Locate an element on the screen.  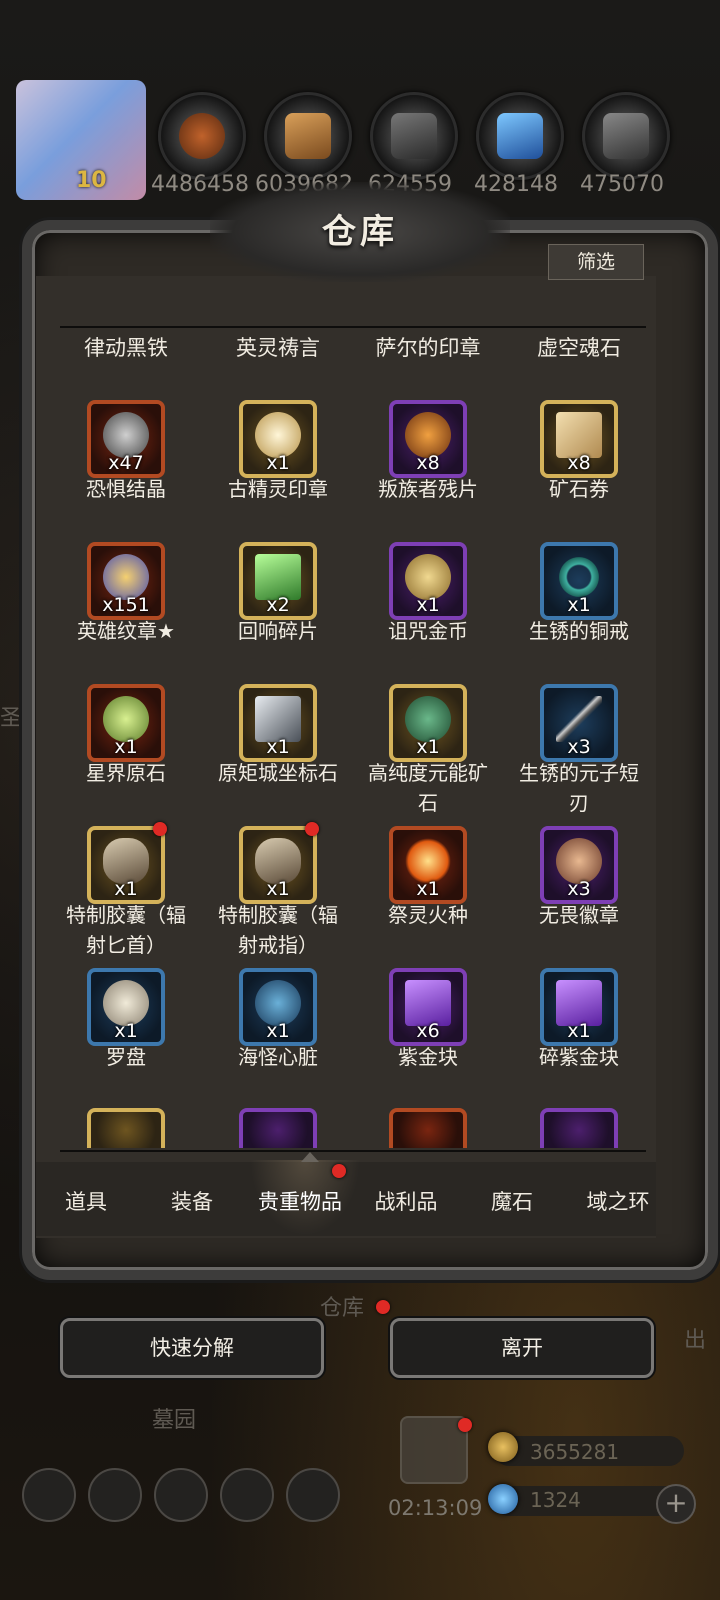
filter-button: 筛选 is located at coordinates (596, 262).